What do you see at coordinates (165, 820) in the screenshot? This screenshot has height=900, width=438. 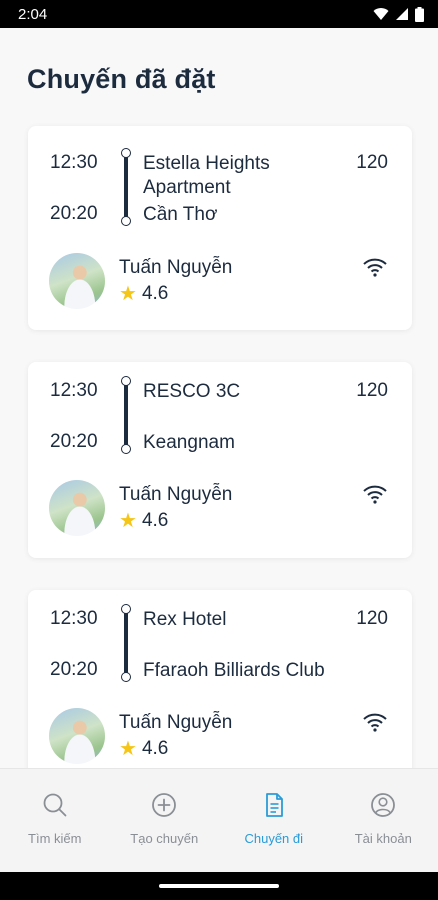 I see `nav-item-create-trip: Tạo chuyến` at bounding box center [165, 820].